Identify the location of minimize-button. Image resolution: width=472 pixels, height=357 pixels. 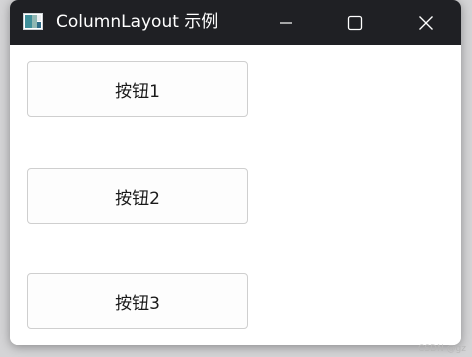
(286, 22).